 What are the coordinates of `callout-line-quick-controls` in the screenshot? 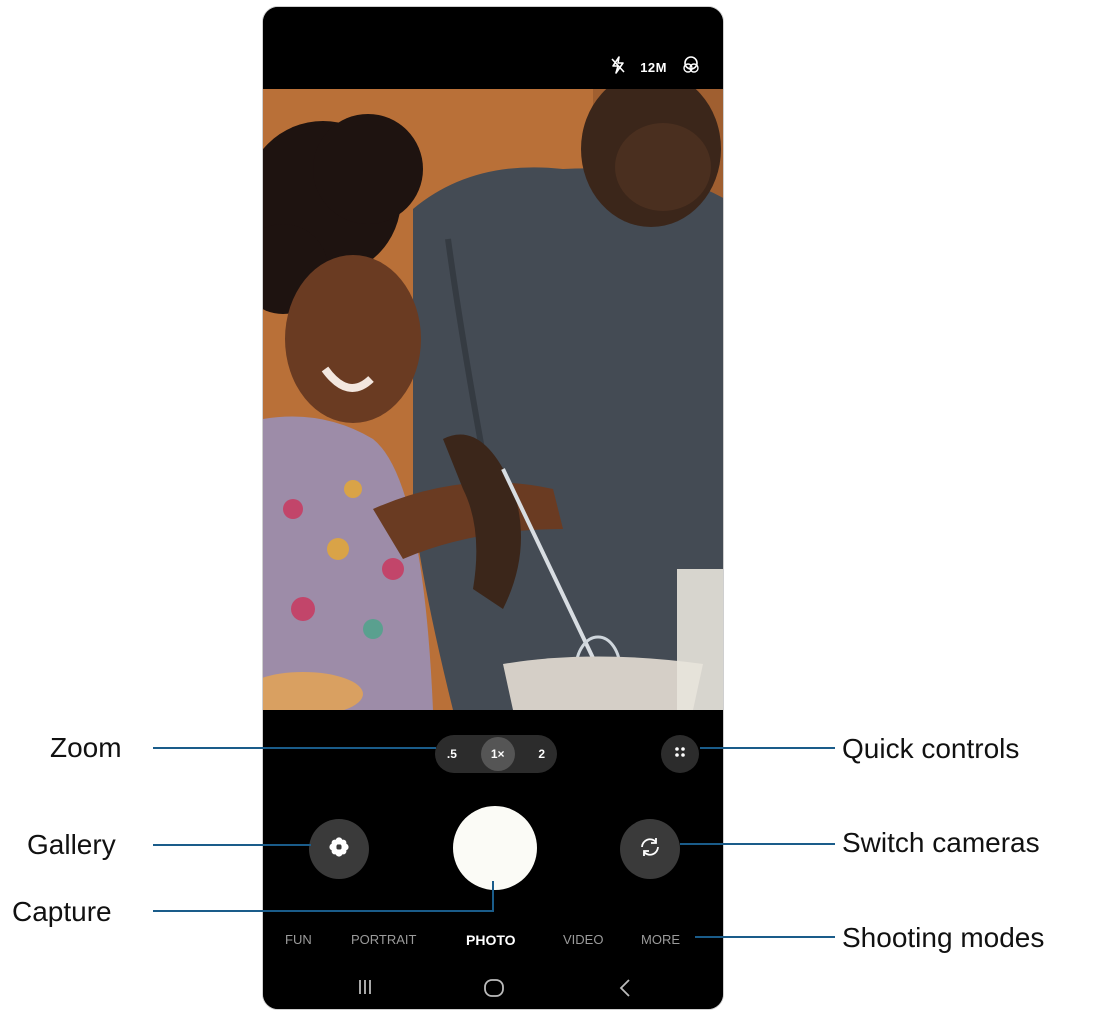 It's located at (767, 748).